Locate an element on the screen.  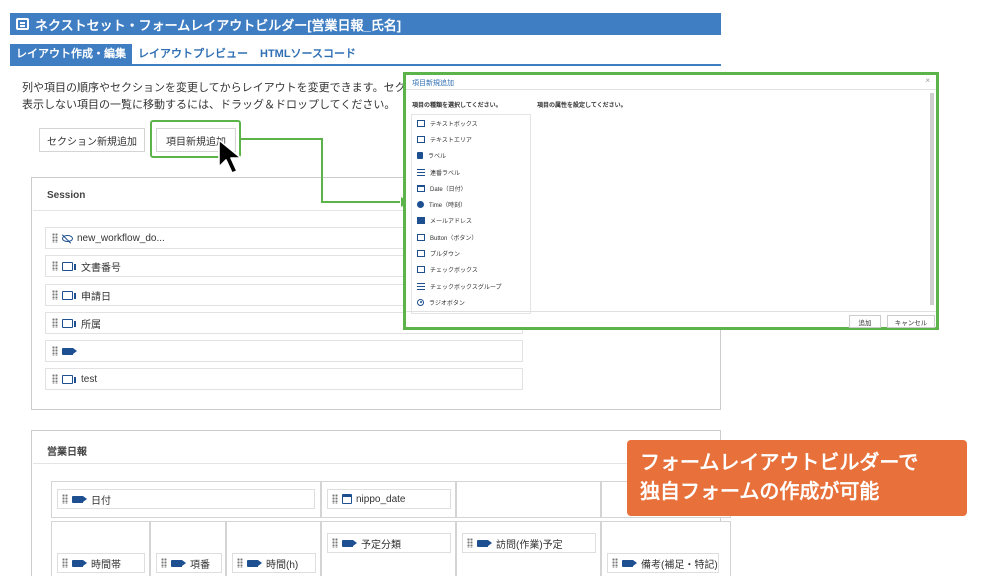
type-date: Date（日付） is located at coordinates (471, 188).